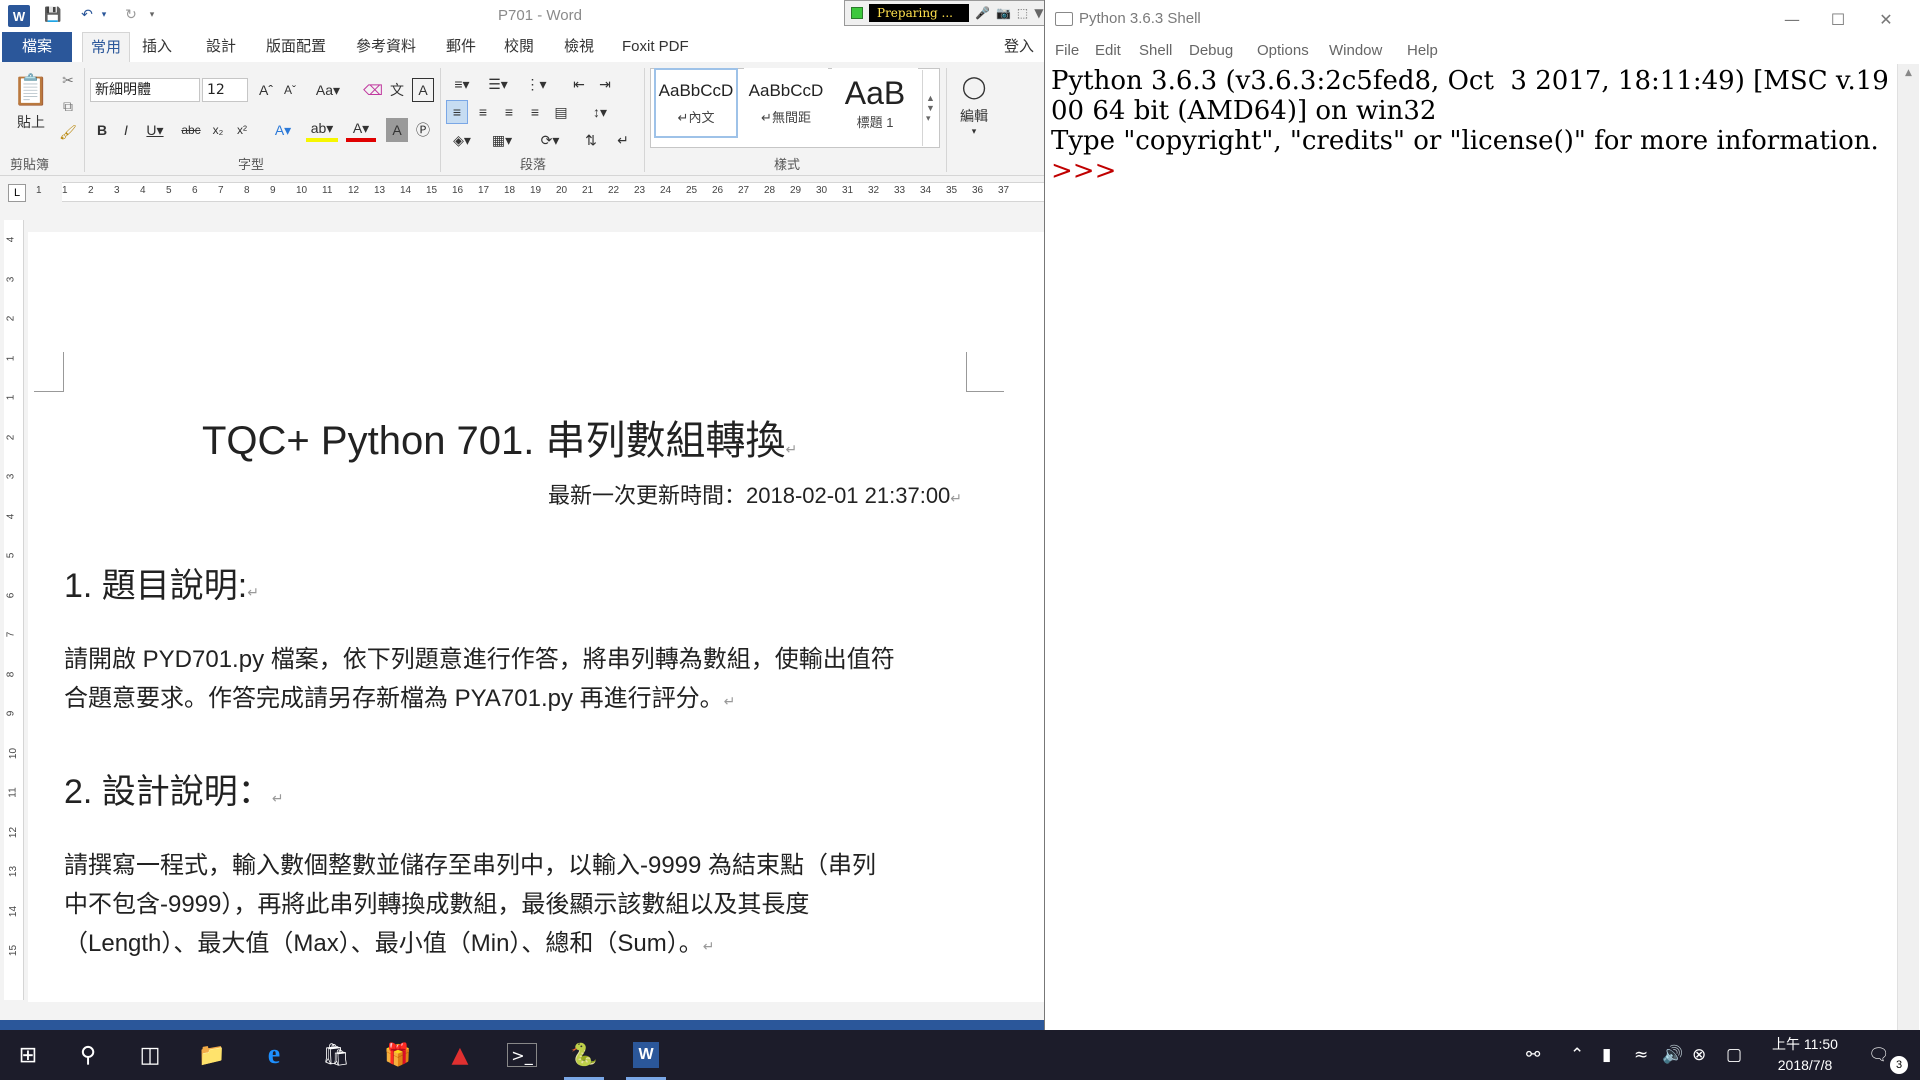 Image resolution: width=1920 pixels, height=1080 pixels. I want to click on strikethrough-icon: abc, so click(191, 130).